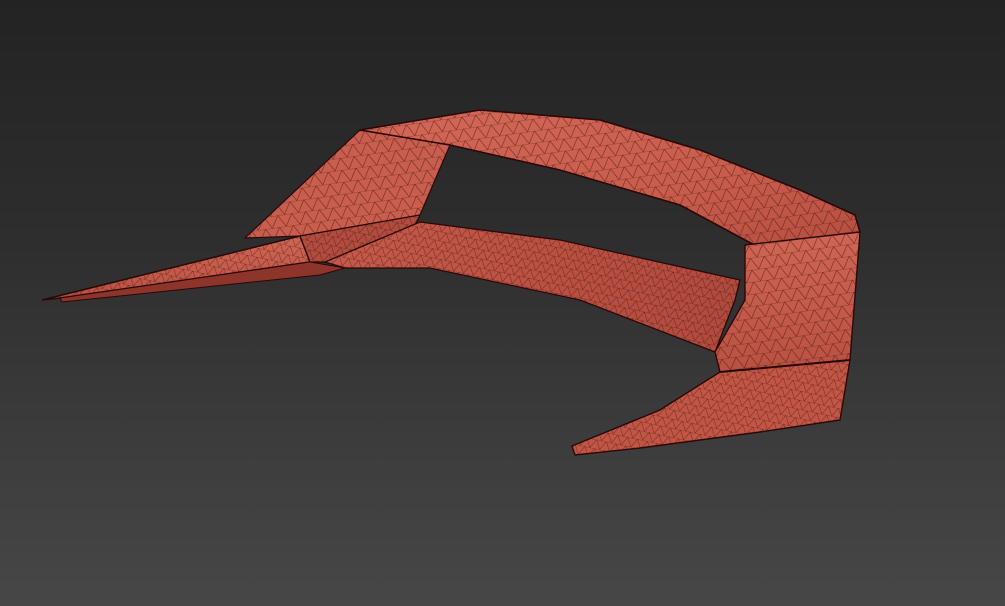  I want to click on left-strut, so click(246, 216).